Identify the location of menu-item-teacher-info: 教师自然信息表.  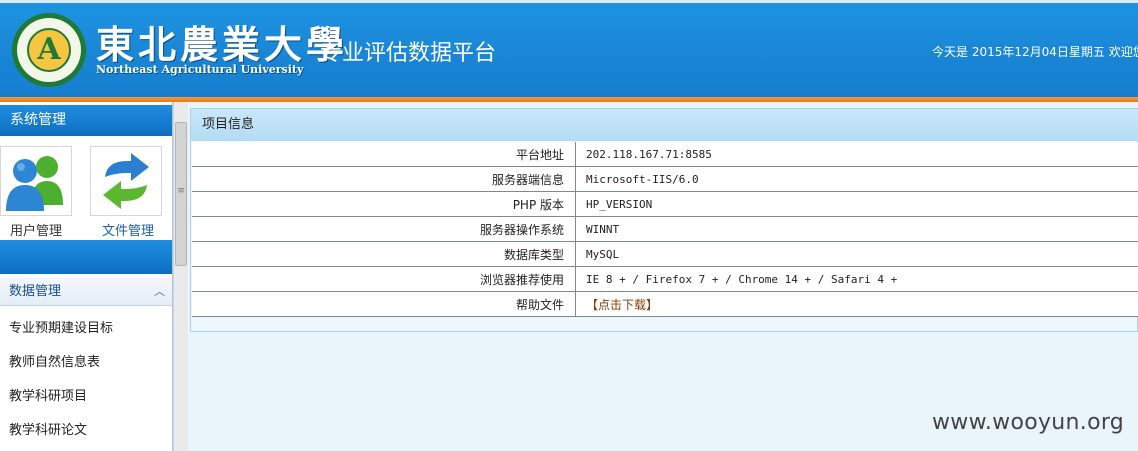
(54, 360).